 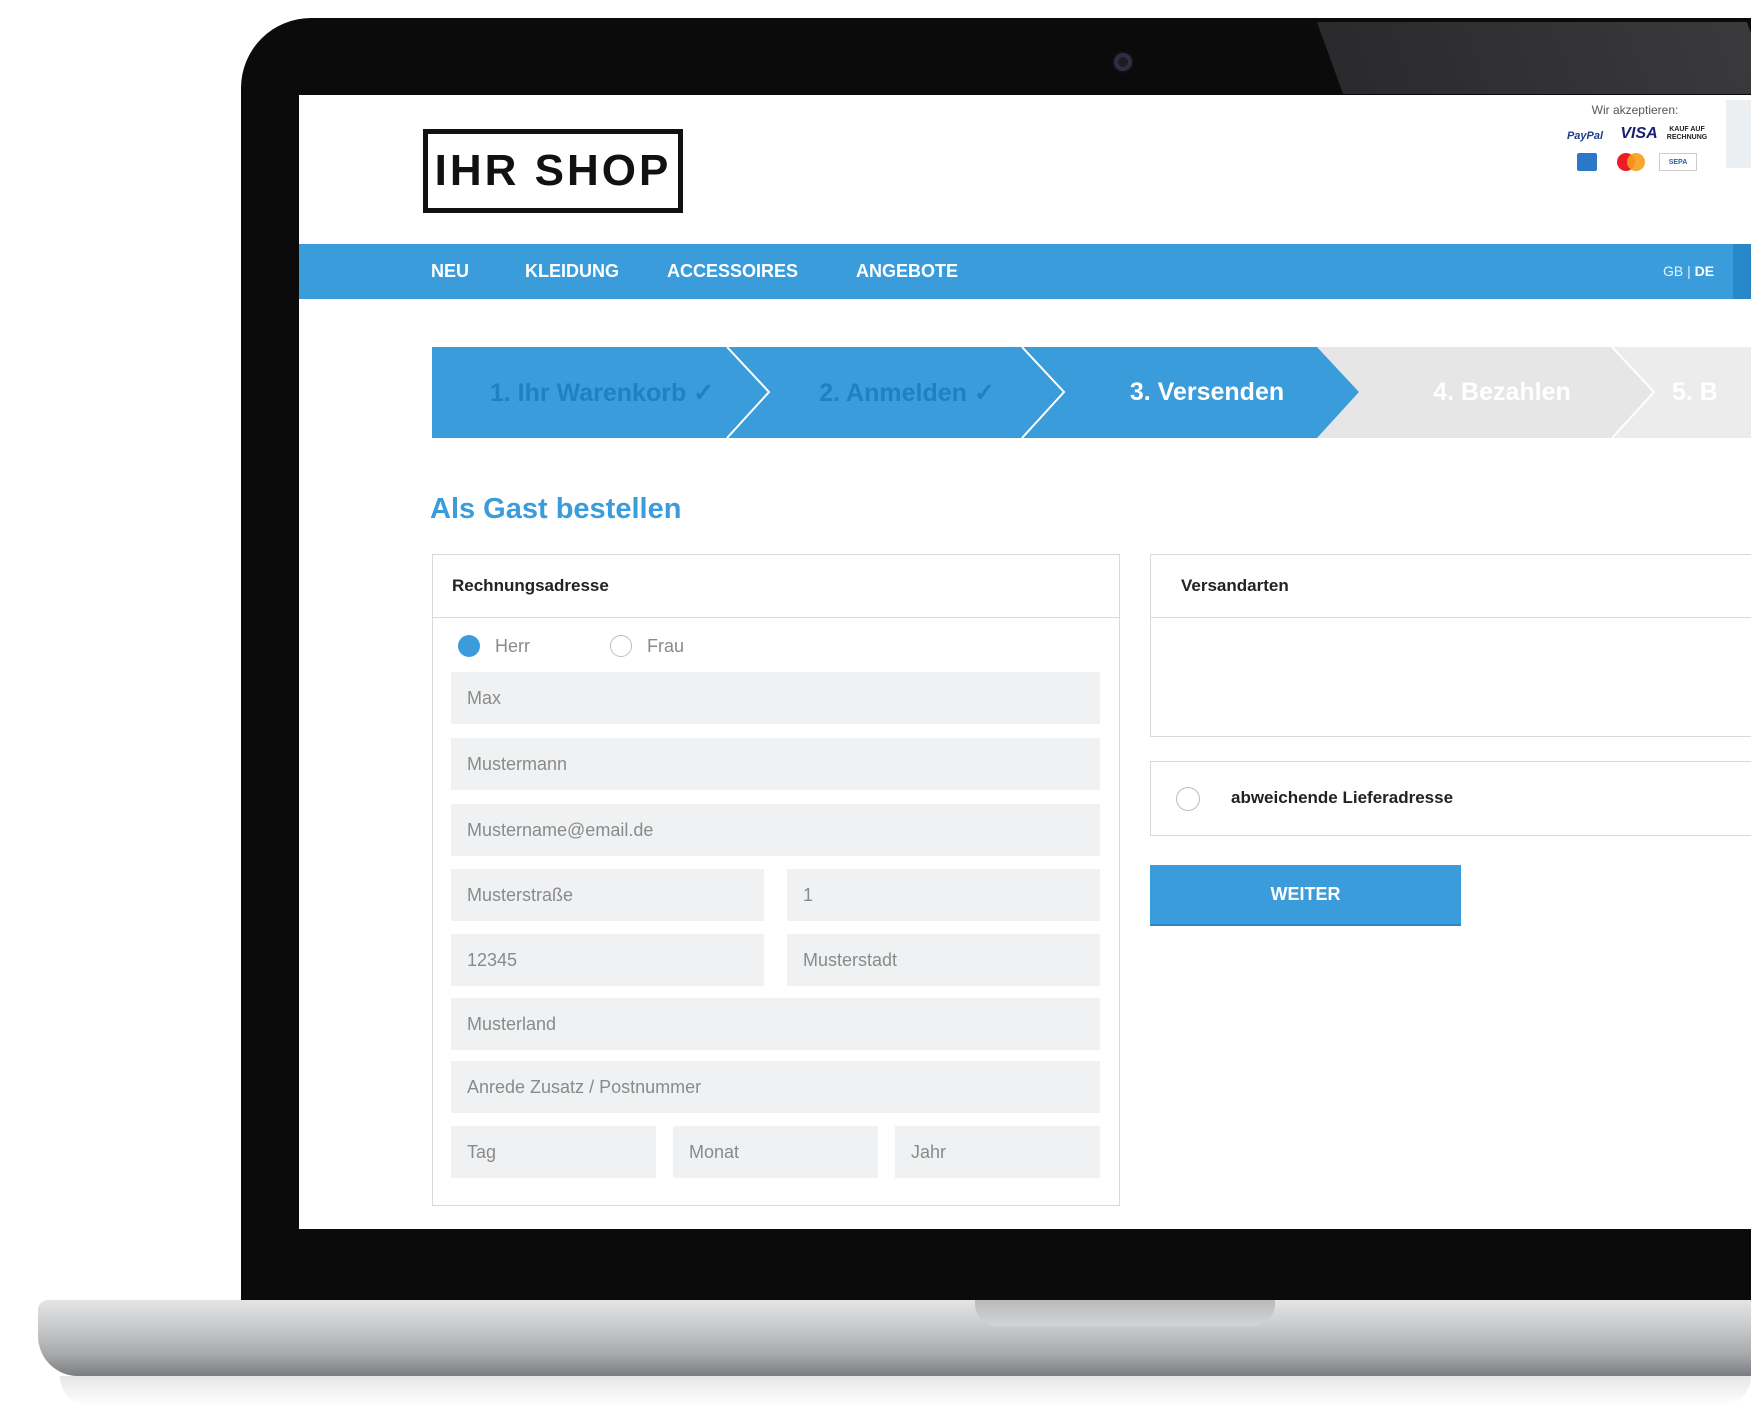 What do you see at coordinates (1450, 645) in the screenshot?
I see `shipping-methods-panel: Versandarten` at bounding box center [1450, 645].